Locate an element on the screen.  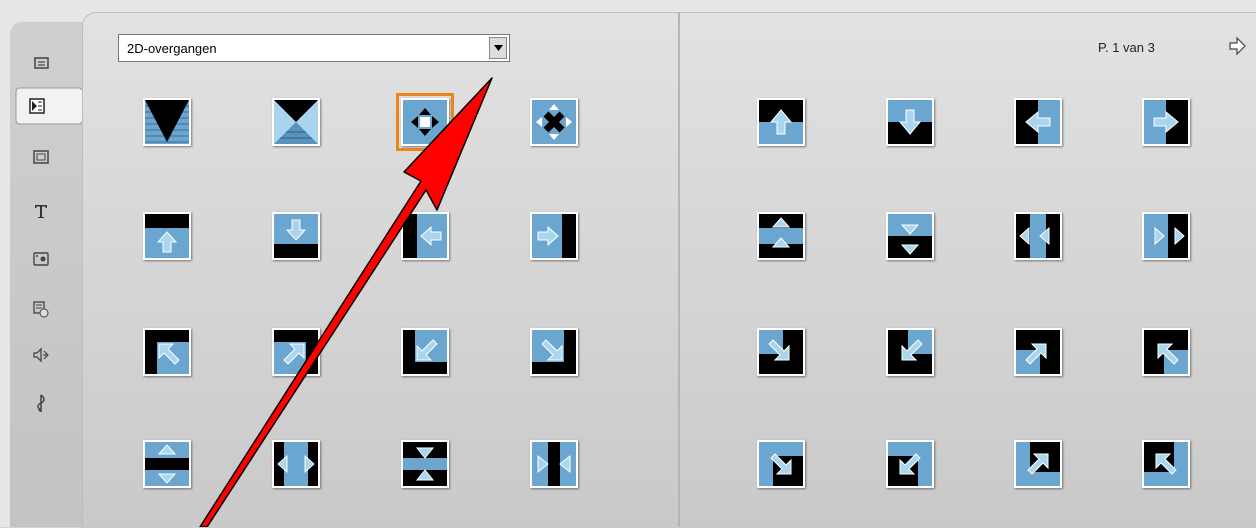
dropdown-arrow-button is located at coordinates (498, 48).